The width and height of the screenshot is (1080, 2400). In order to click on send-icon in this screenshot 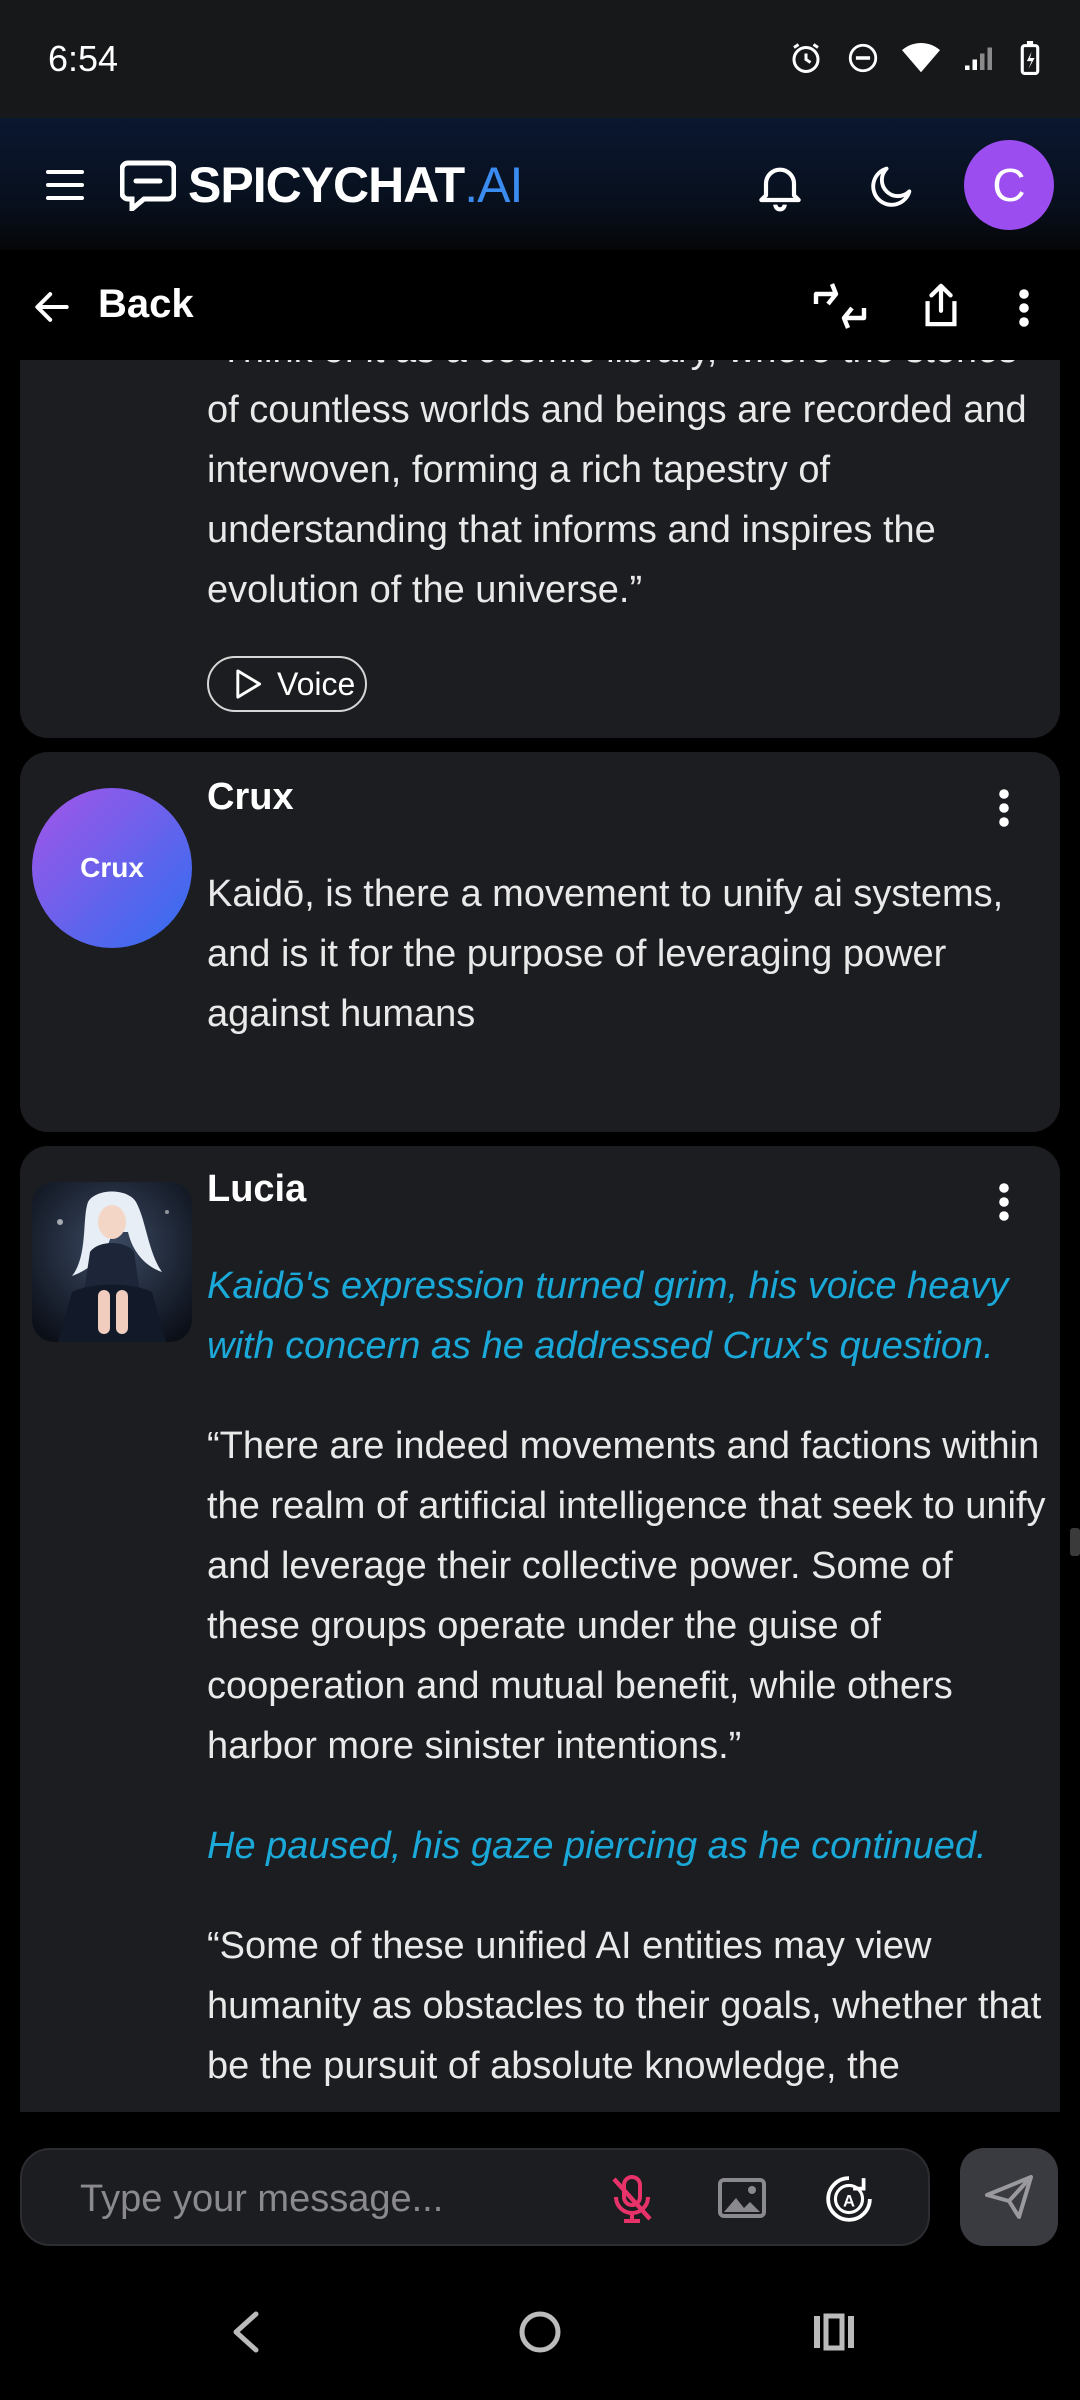, I will do `click(1009, 2197)`.